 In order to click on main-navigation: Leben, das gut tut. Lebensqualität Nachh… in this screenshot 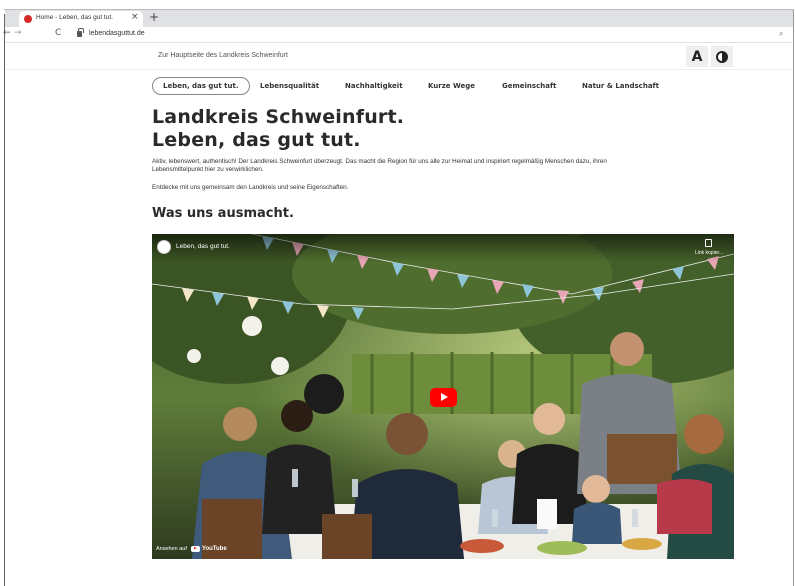, I will do `click(399, 85)`.